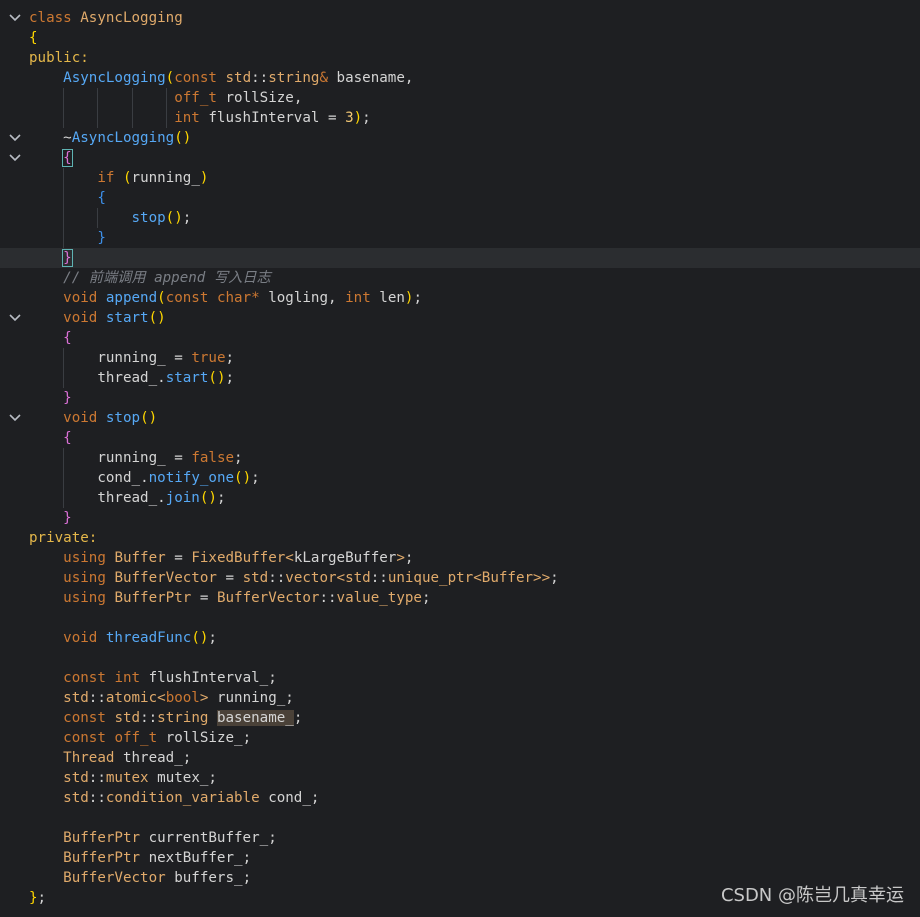 Image resolution: width=920 pixels, height=917 pixels. I want to click on code-text: thread_.start();, so click(166, 378).